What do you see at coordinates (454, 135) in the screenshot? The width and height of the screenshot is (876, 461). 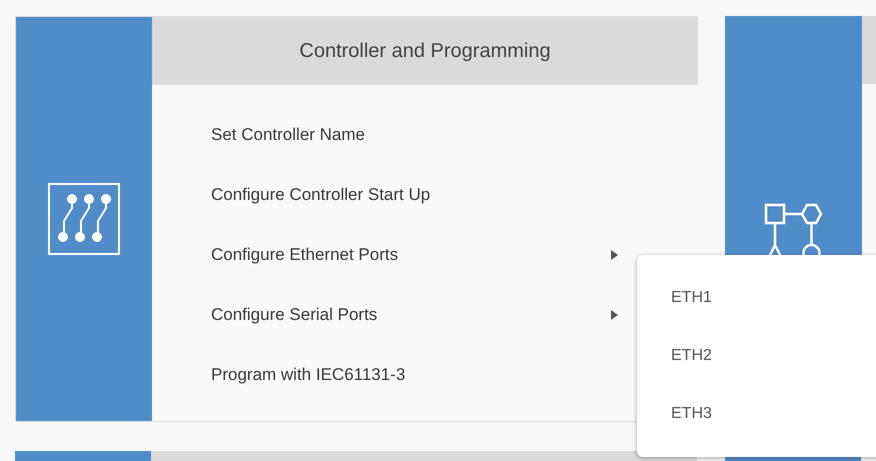 I see `menu-item: Set Controller Name` at bounding box center [454, 135].